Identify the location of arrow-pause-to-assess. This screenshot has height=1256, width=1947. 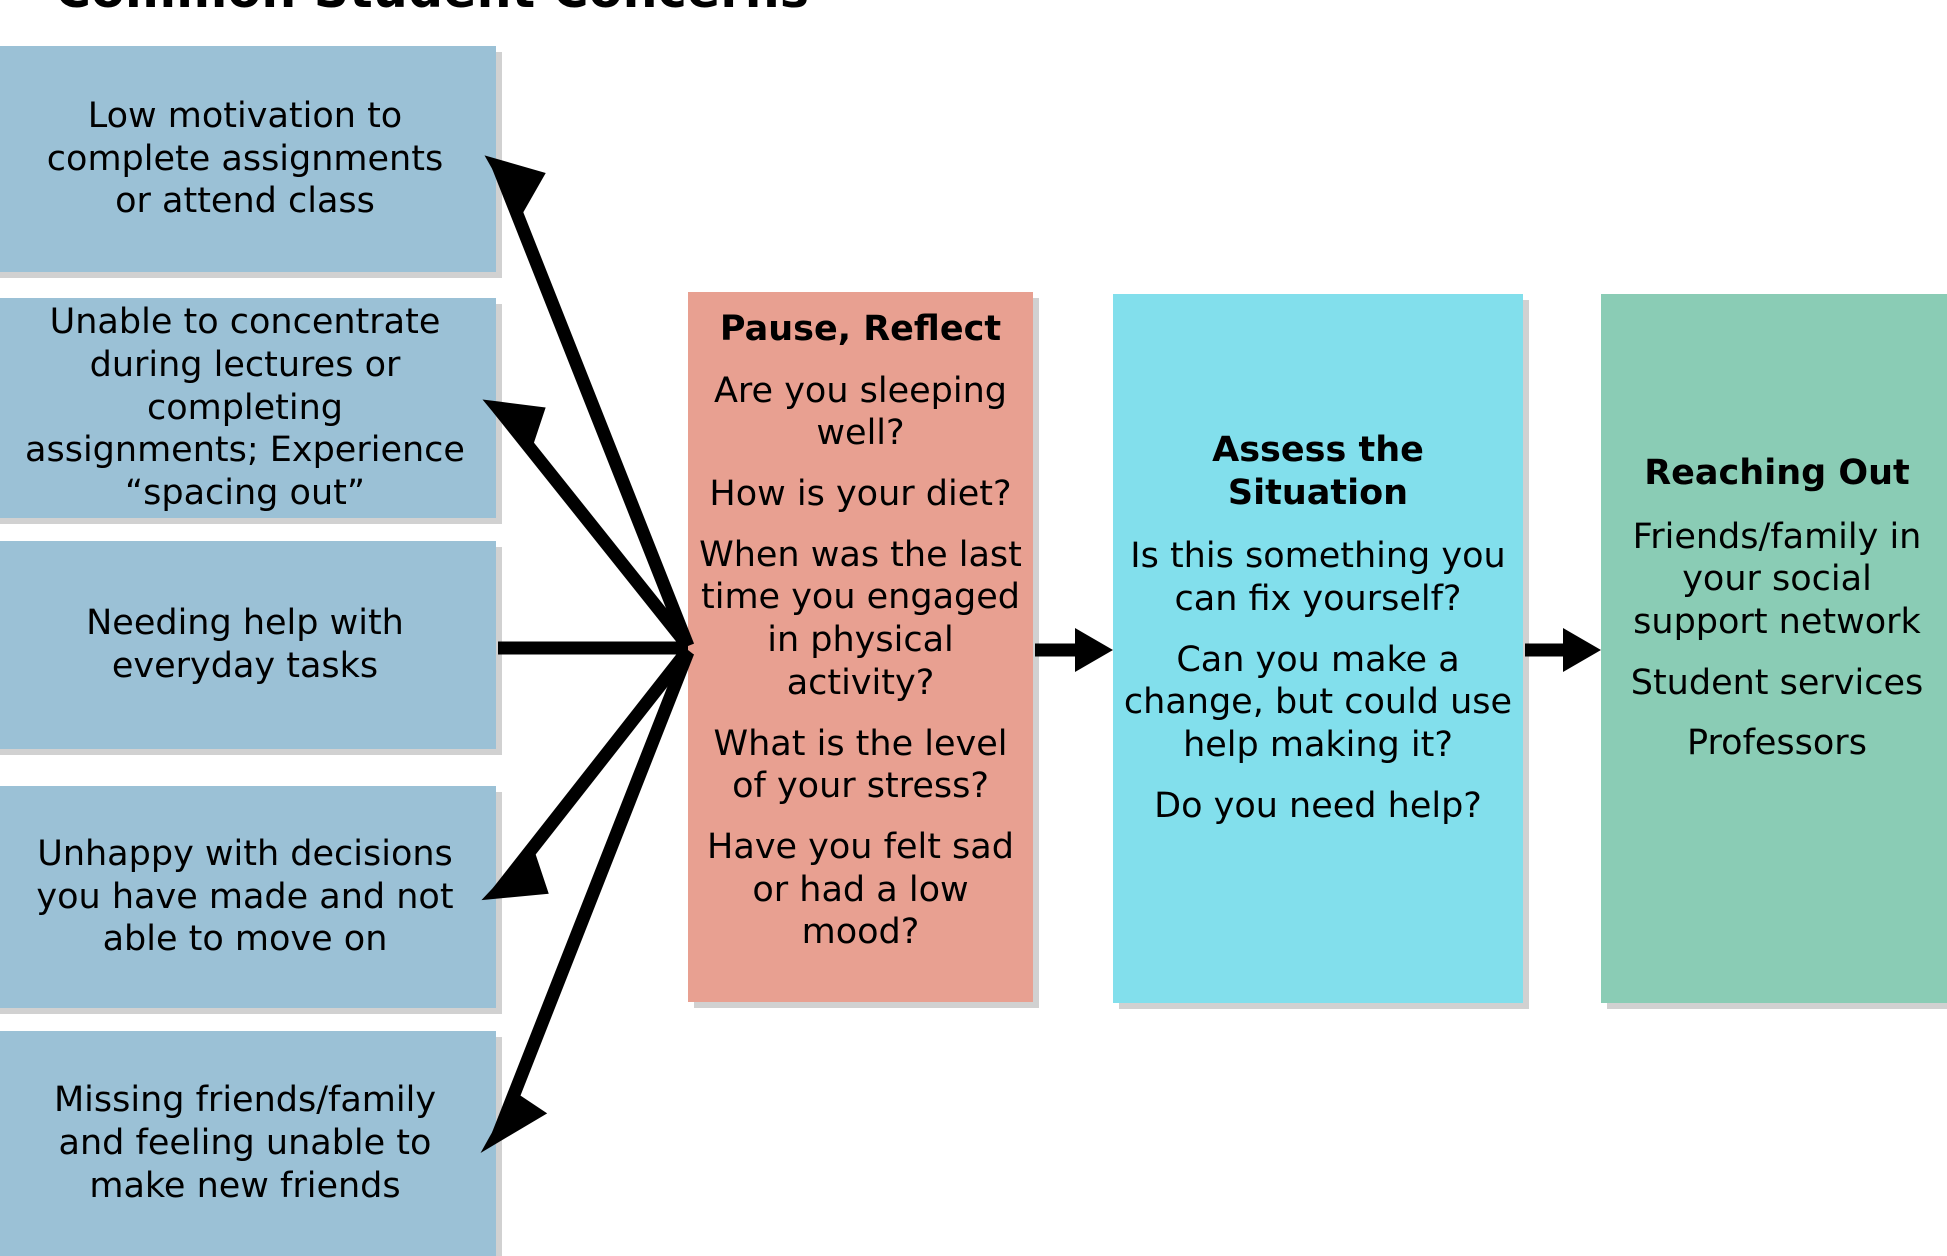
(1074, 650).